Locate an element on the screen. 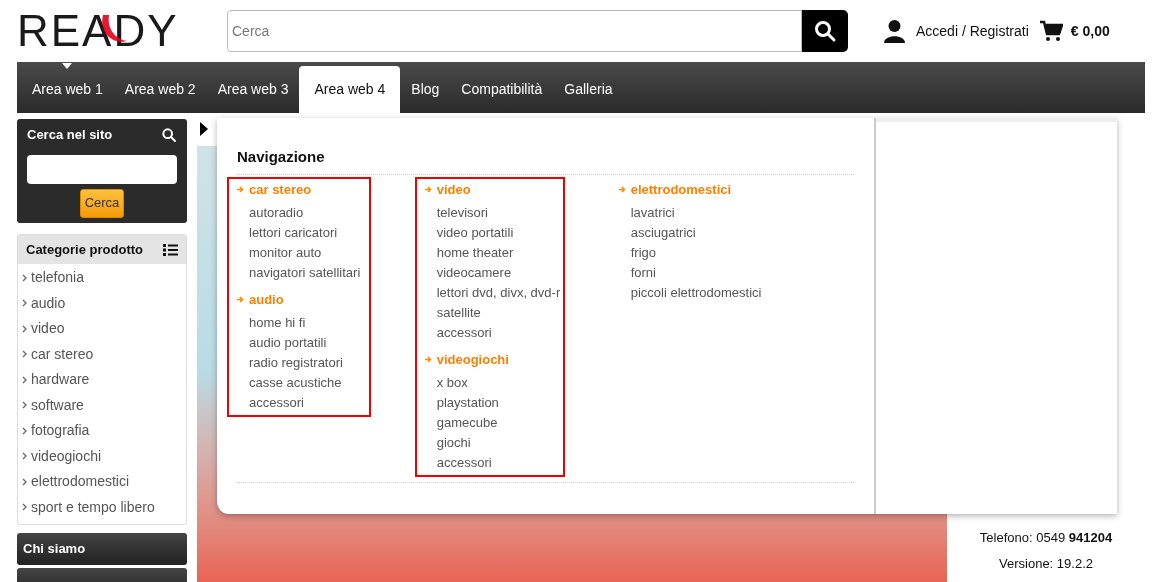 This screenshot has height=582, width=1162. menu-link: piccoli elettrodomestici is located at coordinates (711, 292).